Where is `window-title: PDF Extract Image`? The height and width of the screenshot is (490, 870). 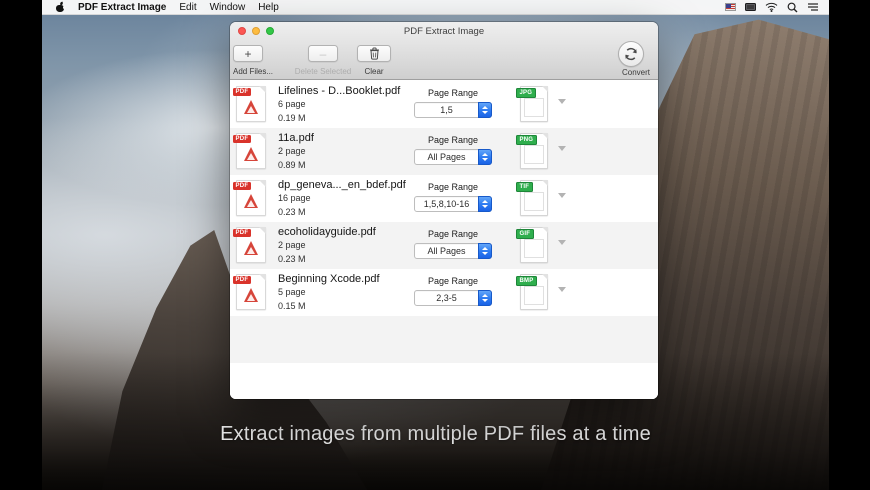 window-title: PDF Extract Image is located at coordinates (444, 31).